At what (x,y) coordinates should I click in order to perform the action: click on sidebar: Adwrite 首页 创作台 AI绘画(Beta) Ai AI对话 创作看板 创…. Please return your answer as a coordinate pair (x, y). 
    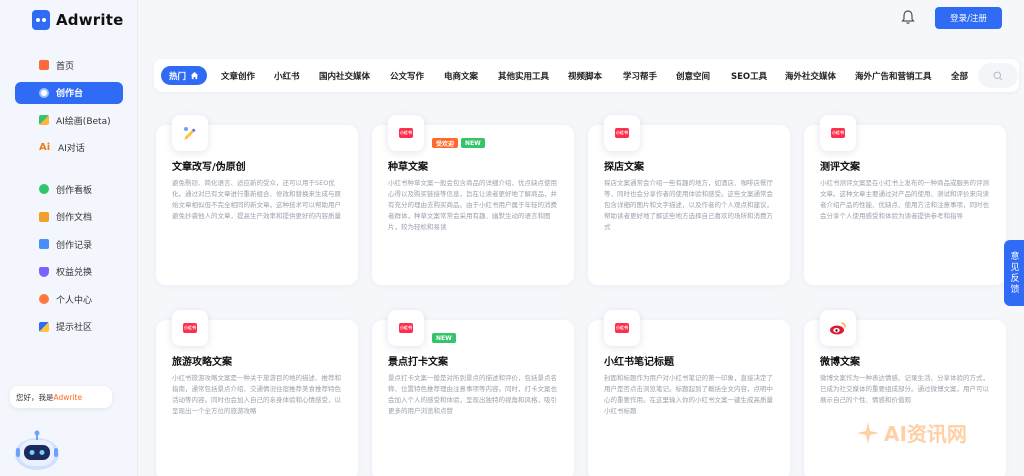
    Looking at the image, I should click on (69, 238).